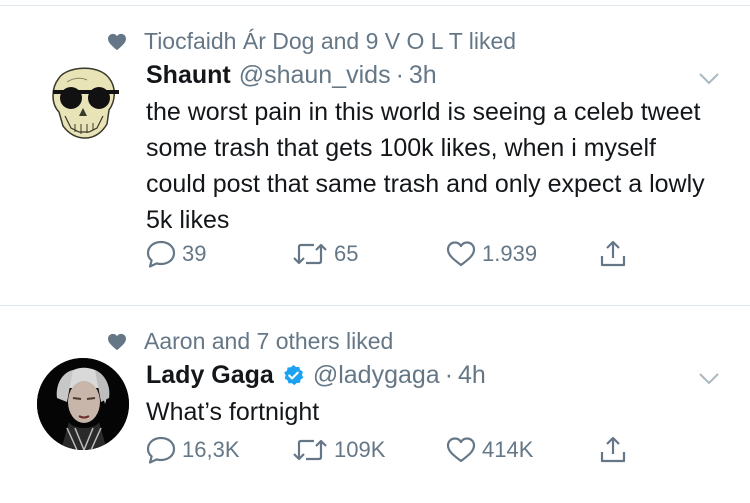 This screenshot has height=503, width=750. Describe the element at coordinates (376, 375) in the screenshot. I see `user-handle: @ladygaga` at that location.